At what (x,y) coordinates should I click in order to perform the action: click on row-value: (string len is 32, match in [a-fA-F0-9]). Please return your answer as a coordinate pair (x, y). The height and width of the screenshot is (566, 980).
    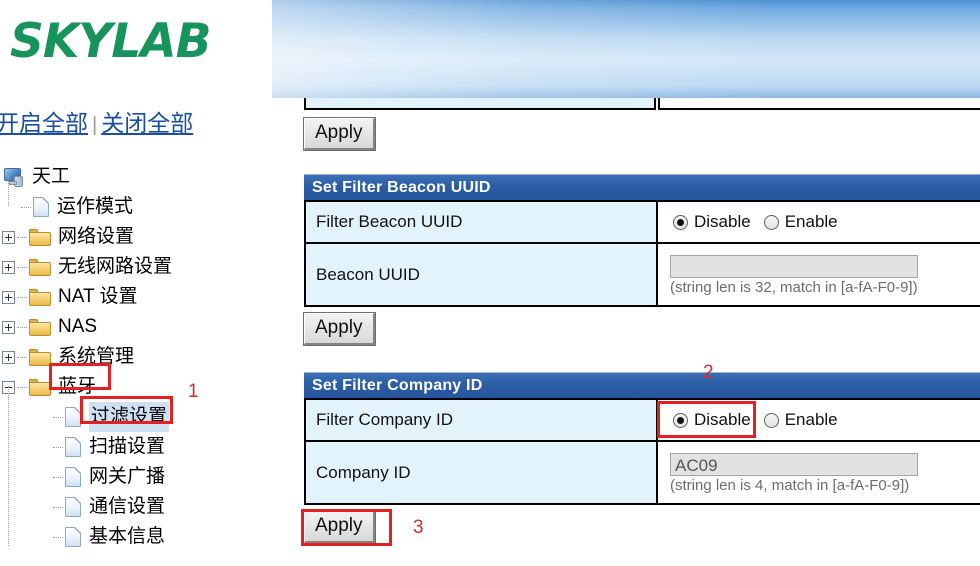
    Looking at the image, I should click on (819, 274).